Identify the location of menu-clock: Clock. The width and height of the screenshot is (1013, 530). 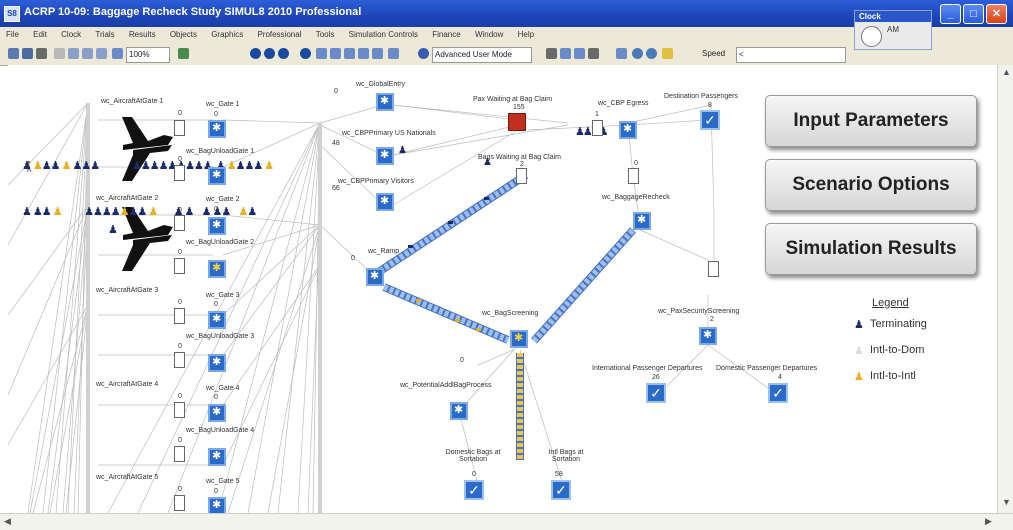
(71, 34).